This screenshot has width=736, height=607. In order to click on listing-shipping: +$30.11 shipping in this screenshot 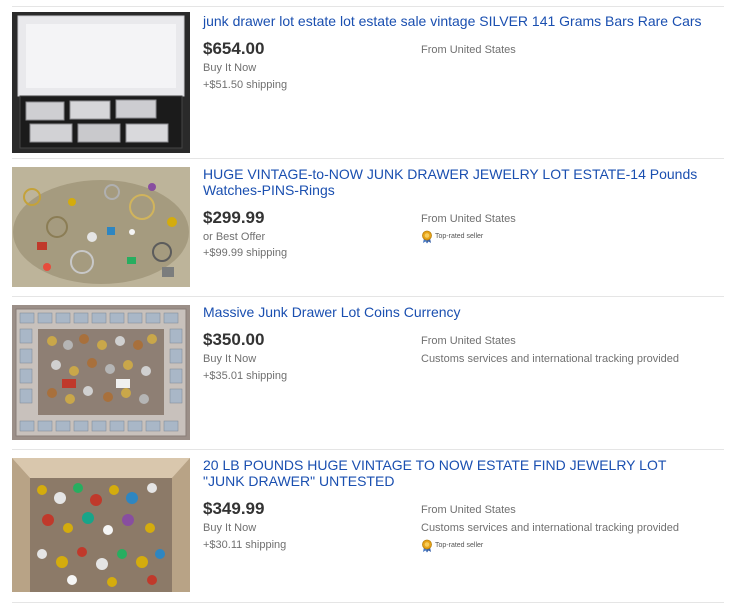, I will do `click(245, 545)`.